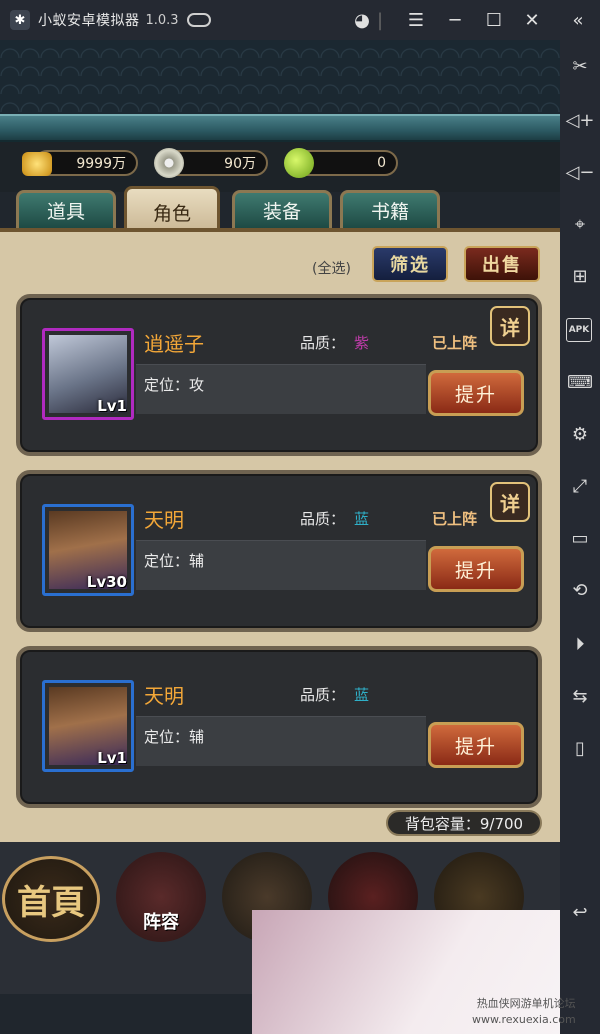  Describe the element at coordinates (524, 1019) in the screenshot. I see `watermark-line2: www.rexuexia.com` at that location.